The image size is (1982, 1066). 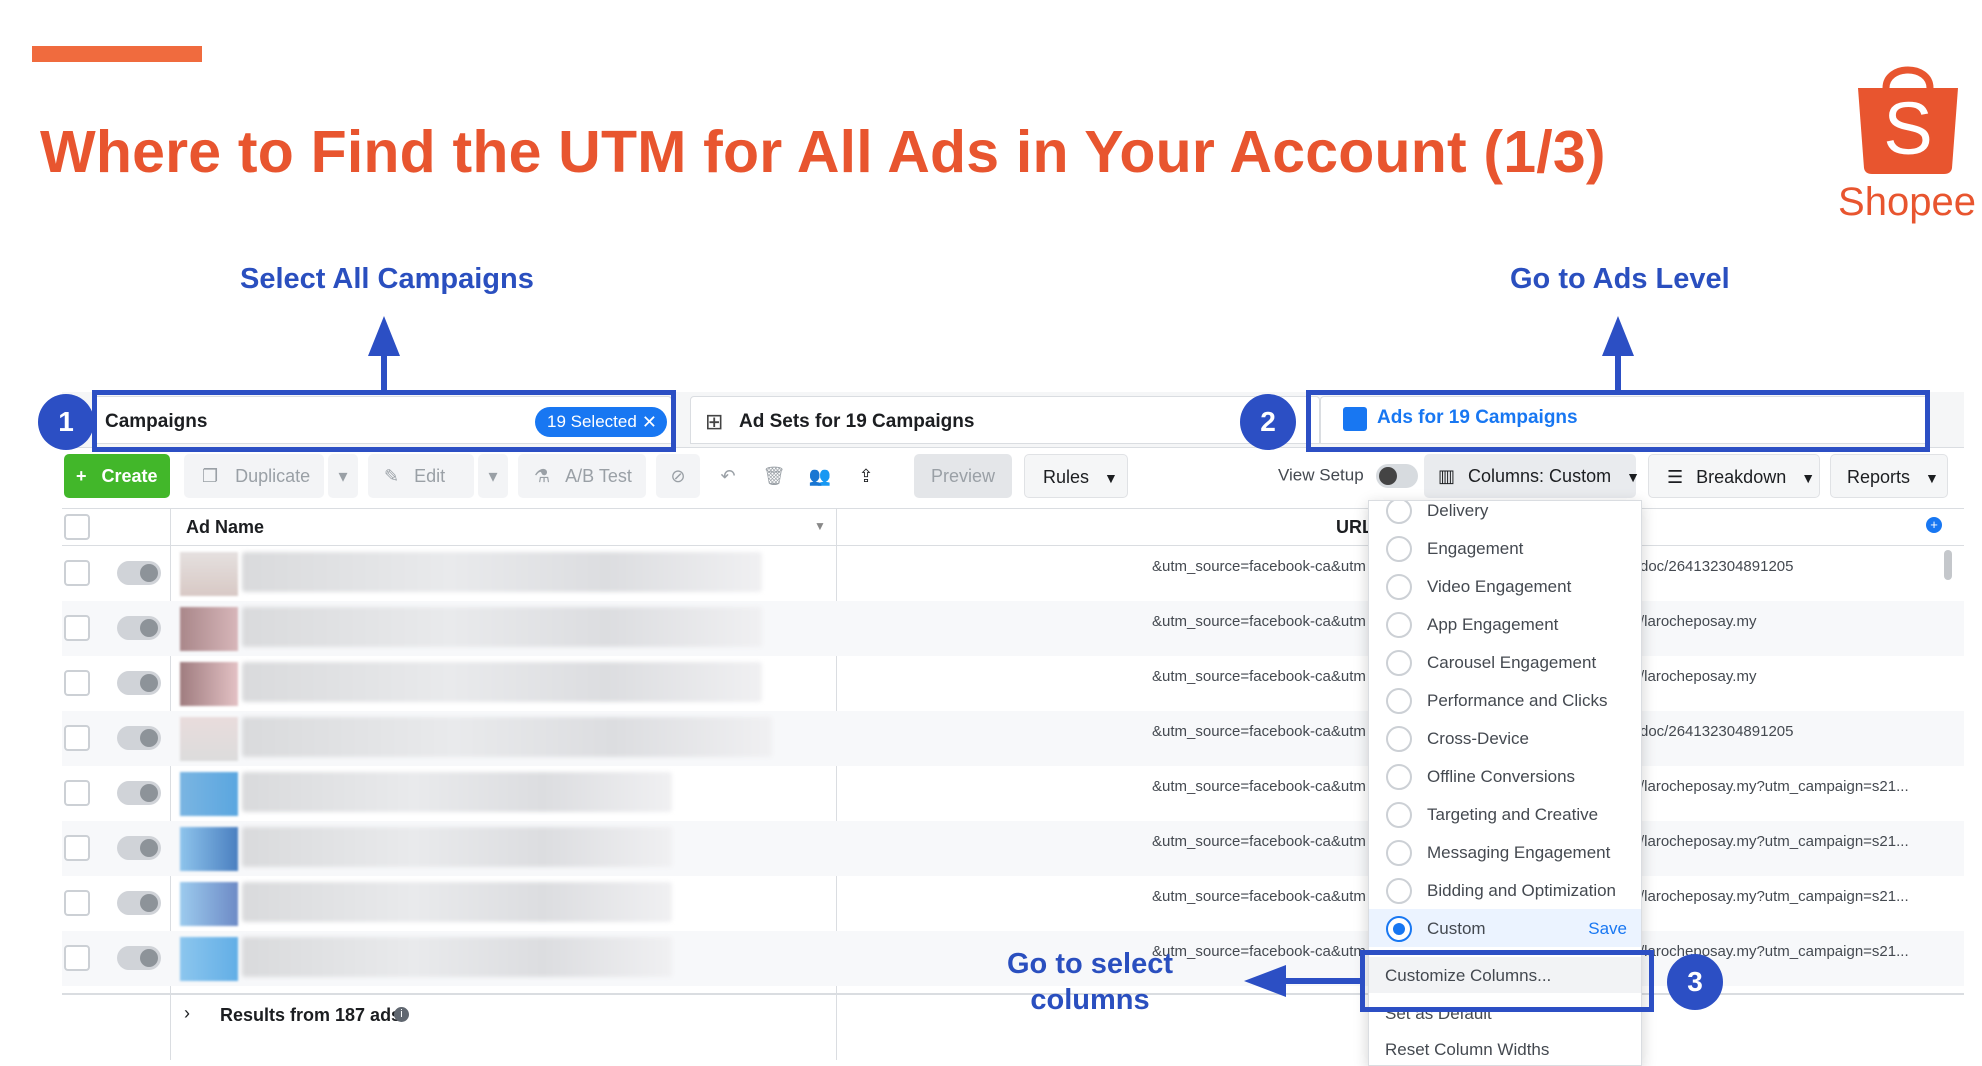 I want to click on audience-button: 👥, so click(x=820, y=476).